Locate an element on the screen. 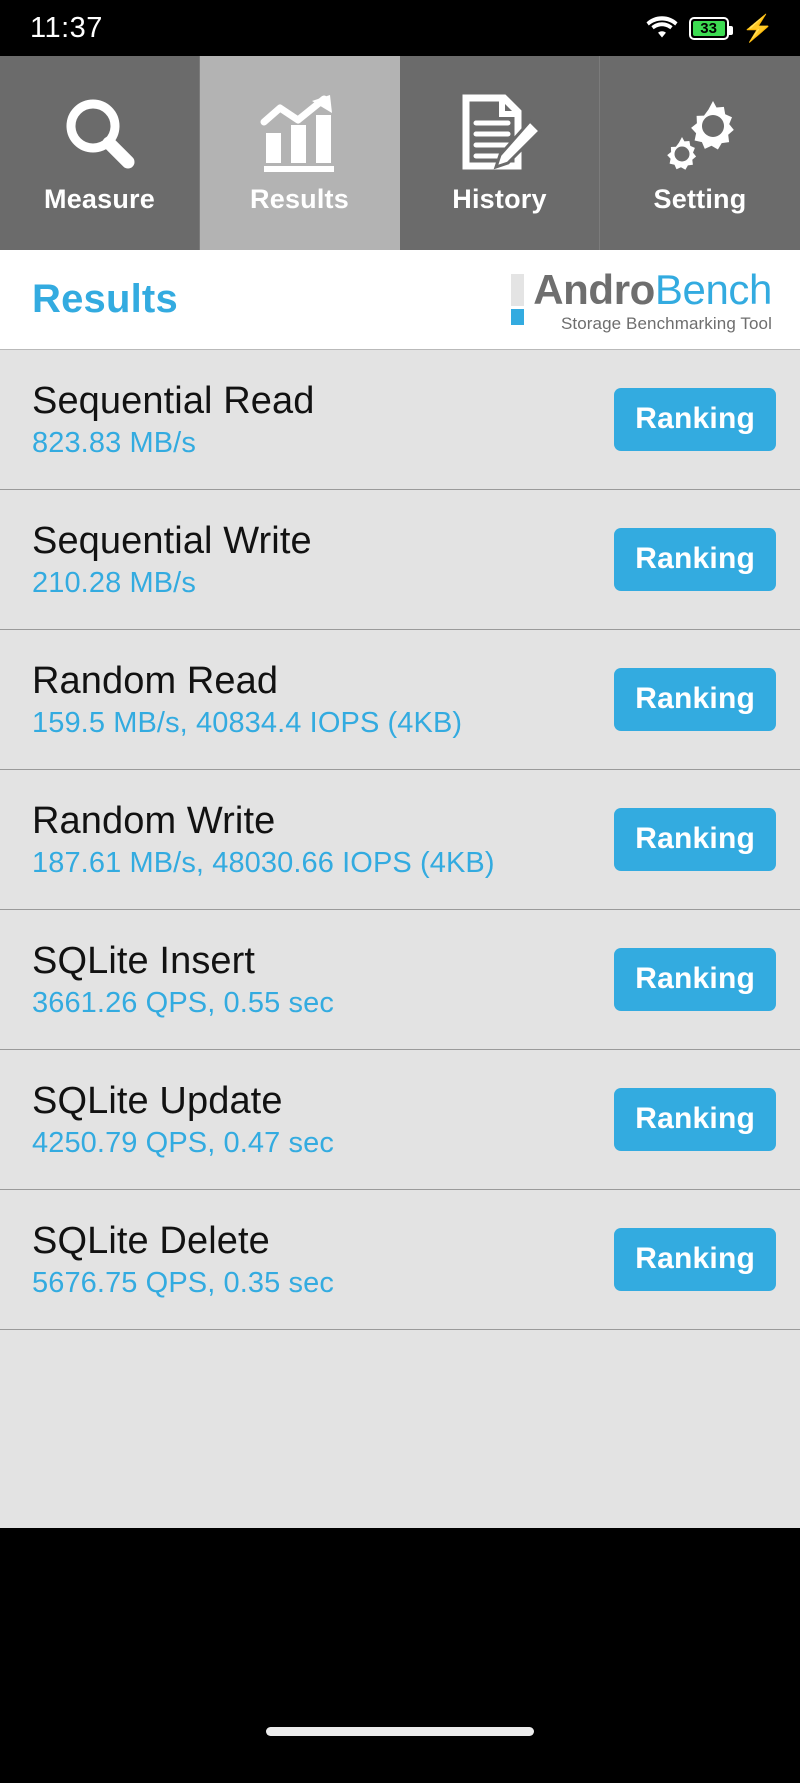 This screenshot has height=1783, width=800. tab-setting-label: Setting is located at coordinates (700, 198).